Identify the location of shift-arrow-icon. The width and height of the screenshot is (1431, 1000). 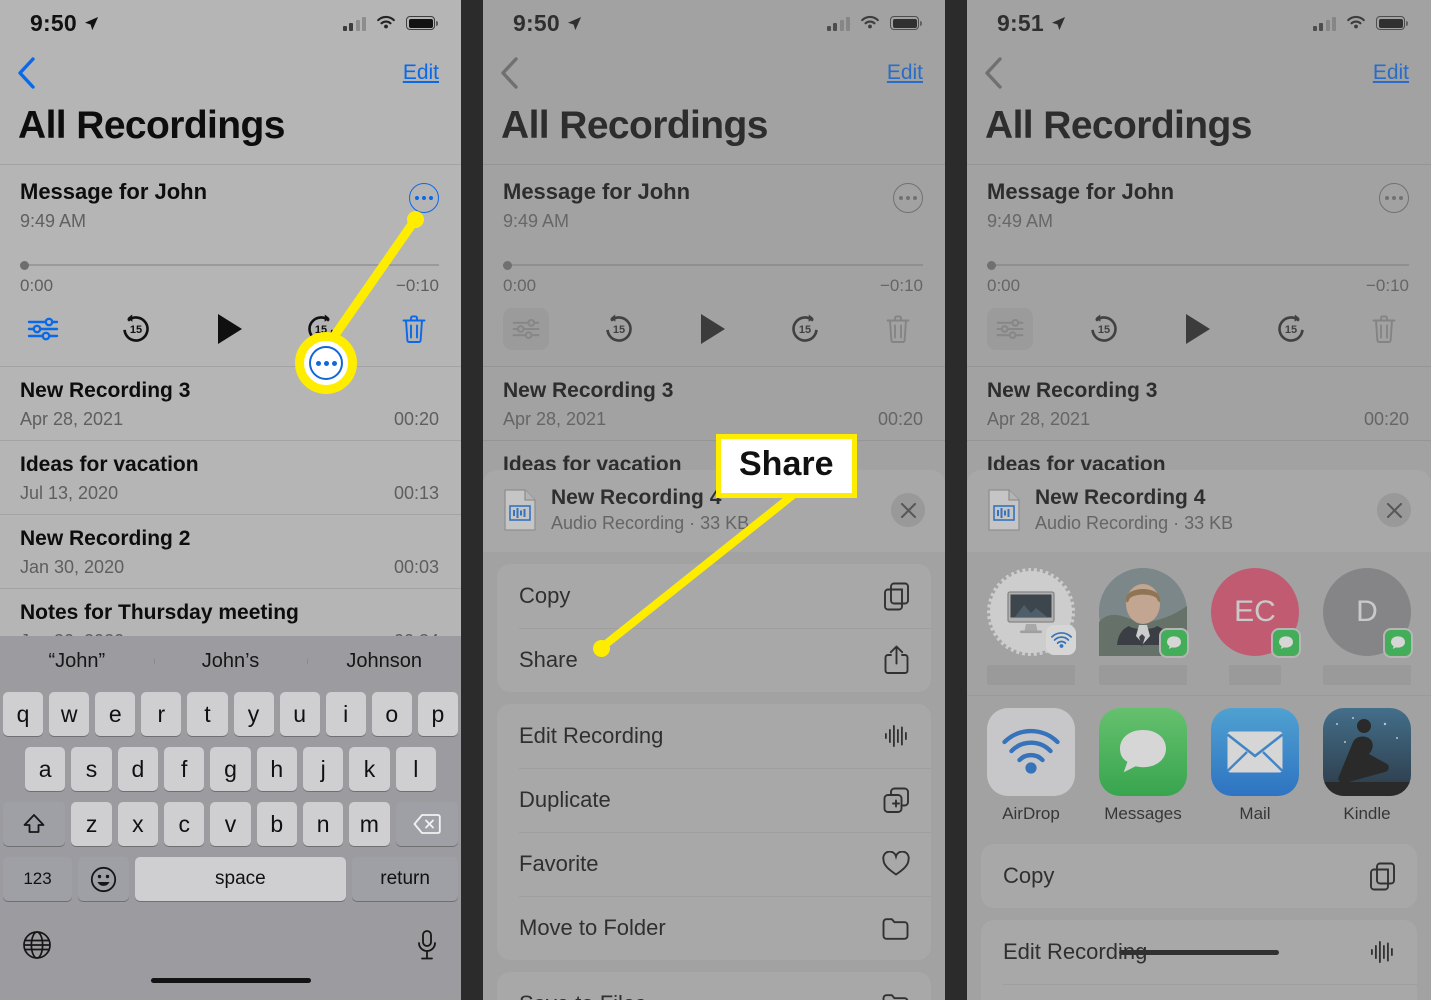
(34, 824).